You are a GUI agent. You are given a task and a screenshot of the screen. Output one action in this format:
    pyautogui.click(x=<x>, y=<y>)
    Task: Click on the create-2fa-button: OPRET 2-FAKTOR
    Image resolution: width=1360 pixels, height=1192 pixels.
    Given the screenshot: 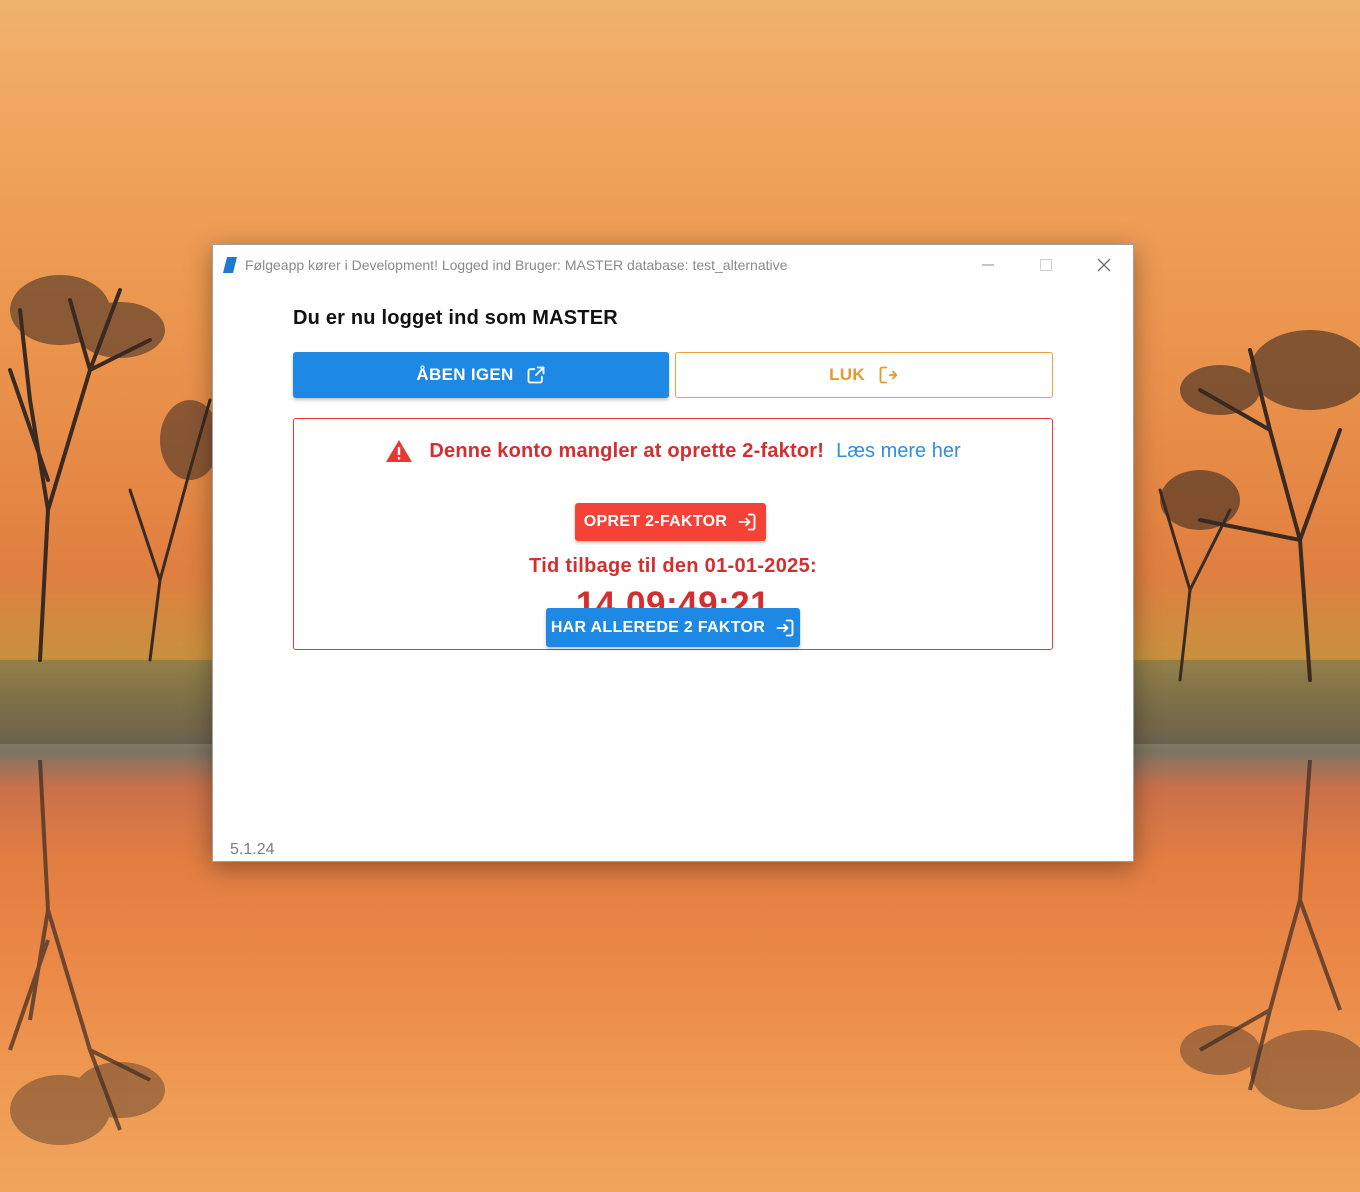 What is the action you would take?
    pyautogui.click(x=670, y=522)
    